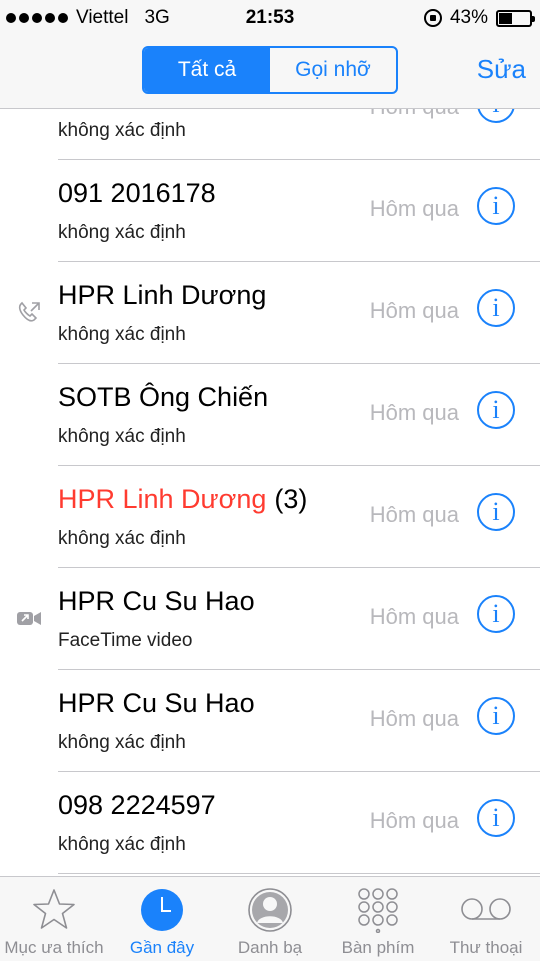 The width and height of the screenshot is (540, 961). Describe the element at coordinates (270, 823) in the screenshot. I see `call-row: 098 2224597 không xác định Hôm qua i` at that location.